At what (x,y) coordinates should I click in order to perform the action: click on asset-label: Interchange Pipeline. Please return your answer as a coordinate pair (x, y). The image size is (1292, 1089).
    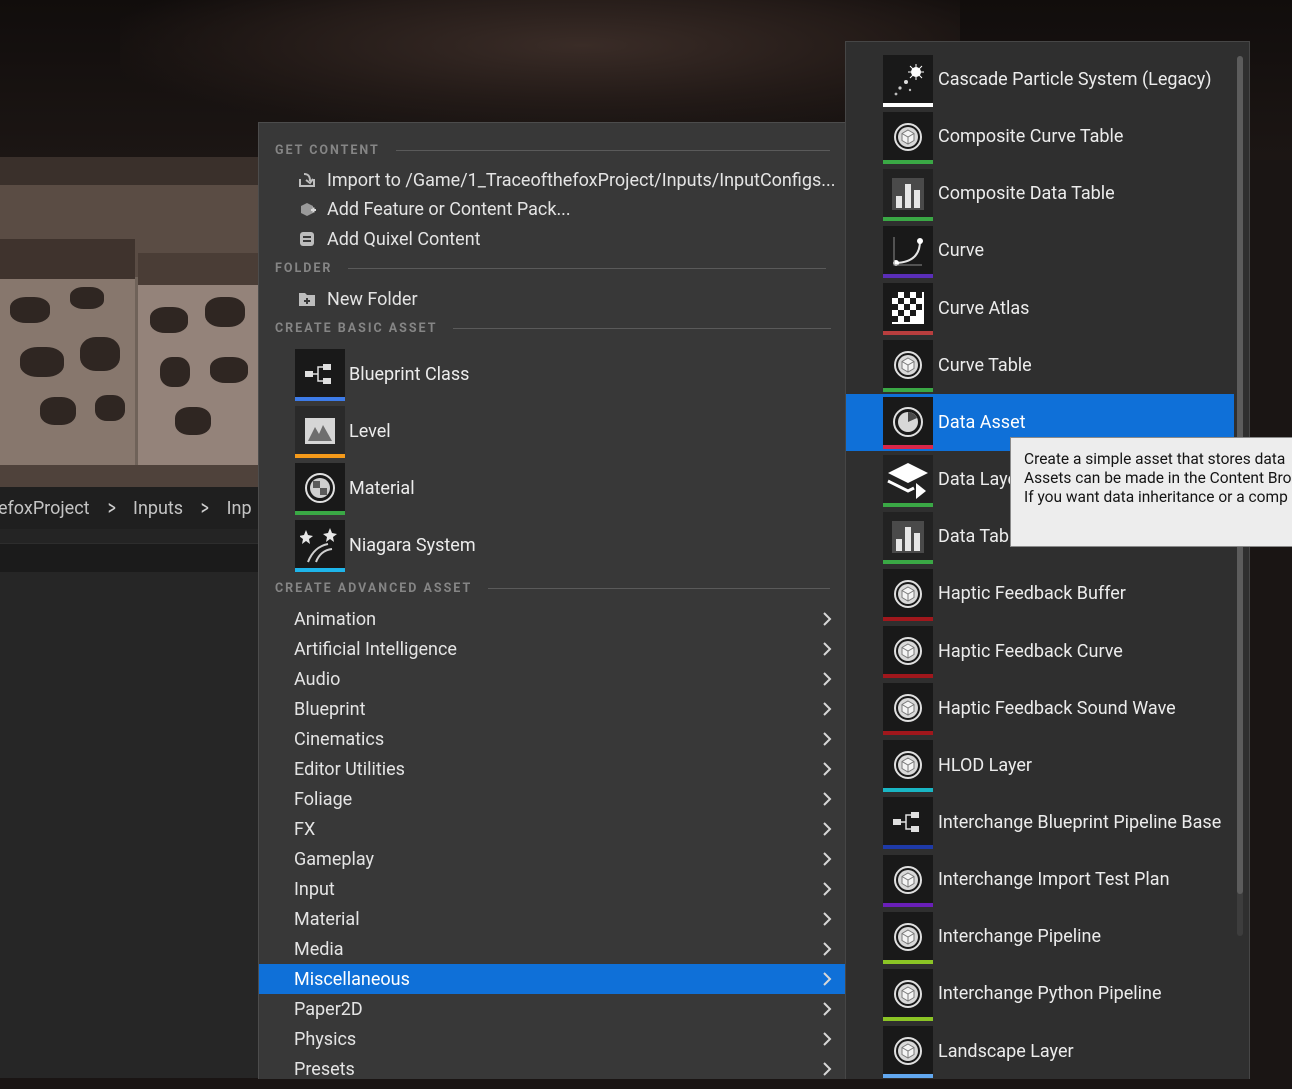
    Looking at the image, I should click on (1020, 937).